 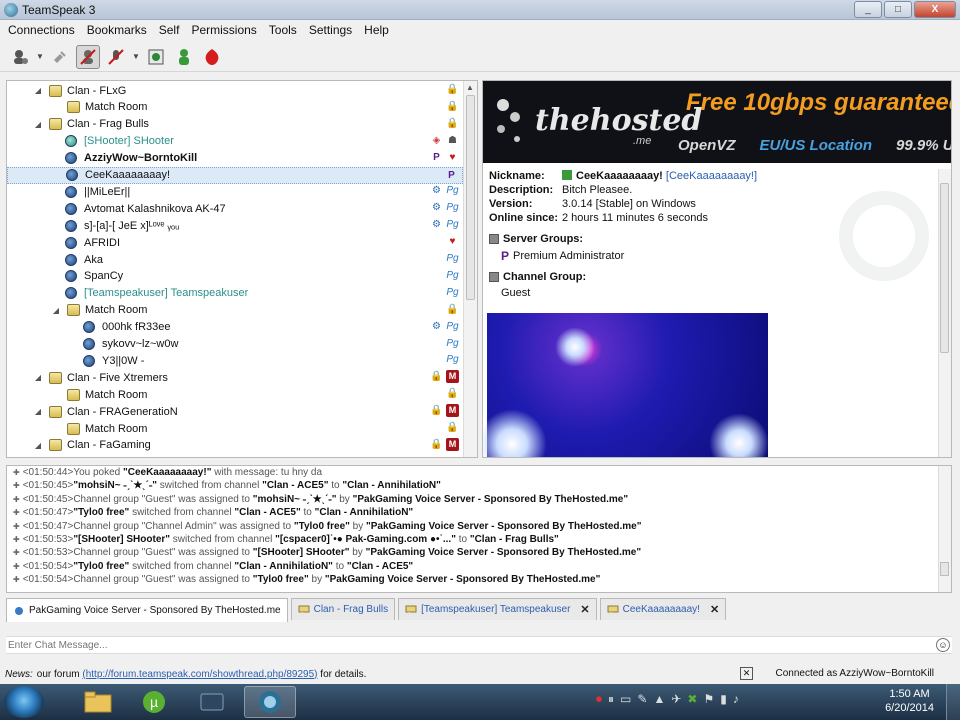 I want to click on start-button, so click(x=24, y=702).